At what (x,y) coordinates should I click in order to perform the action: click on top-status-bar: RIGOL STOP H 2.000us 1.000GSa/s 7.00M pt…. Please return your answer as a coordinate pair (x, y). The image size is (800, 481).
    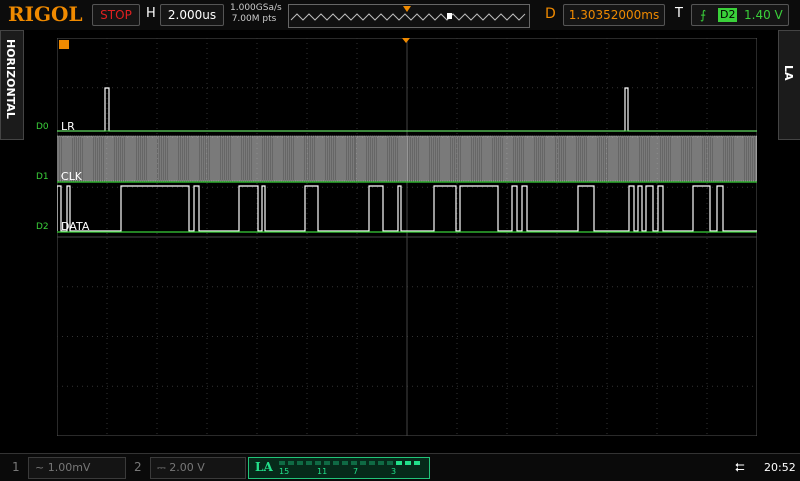
    Looking at the image, I should click on (400, 15).